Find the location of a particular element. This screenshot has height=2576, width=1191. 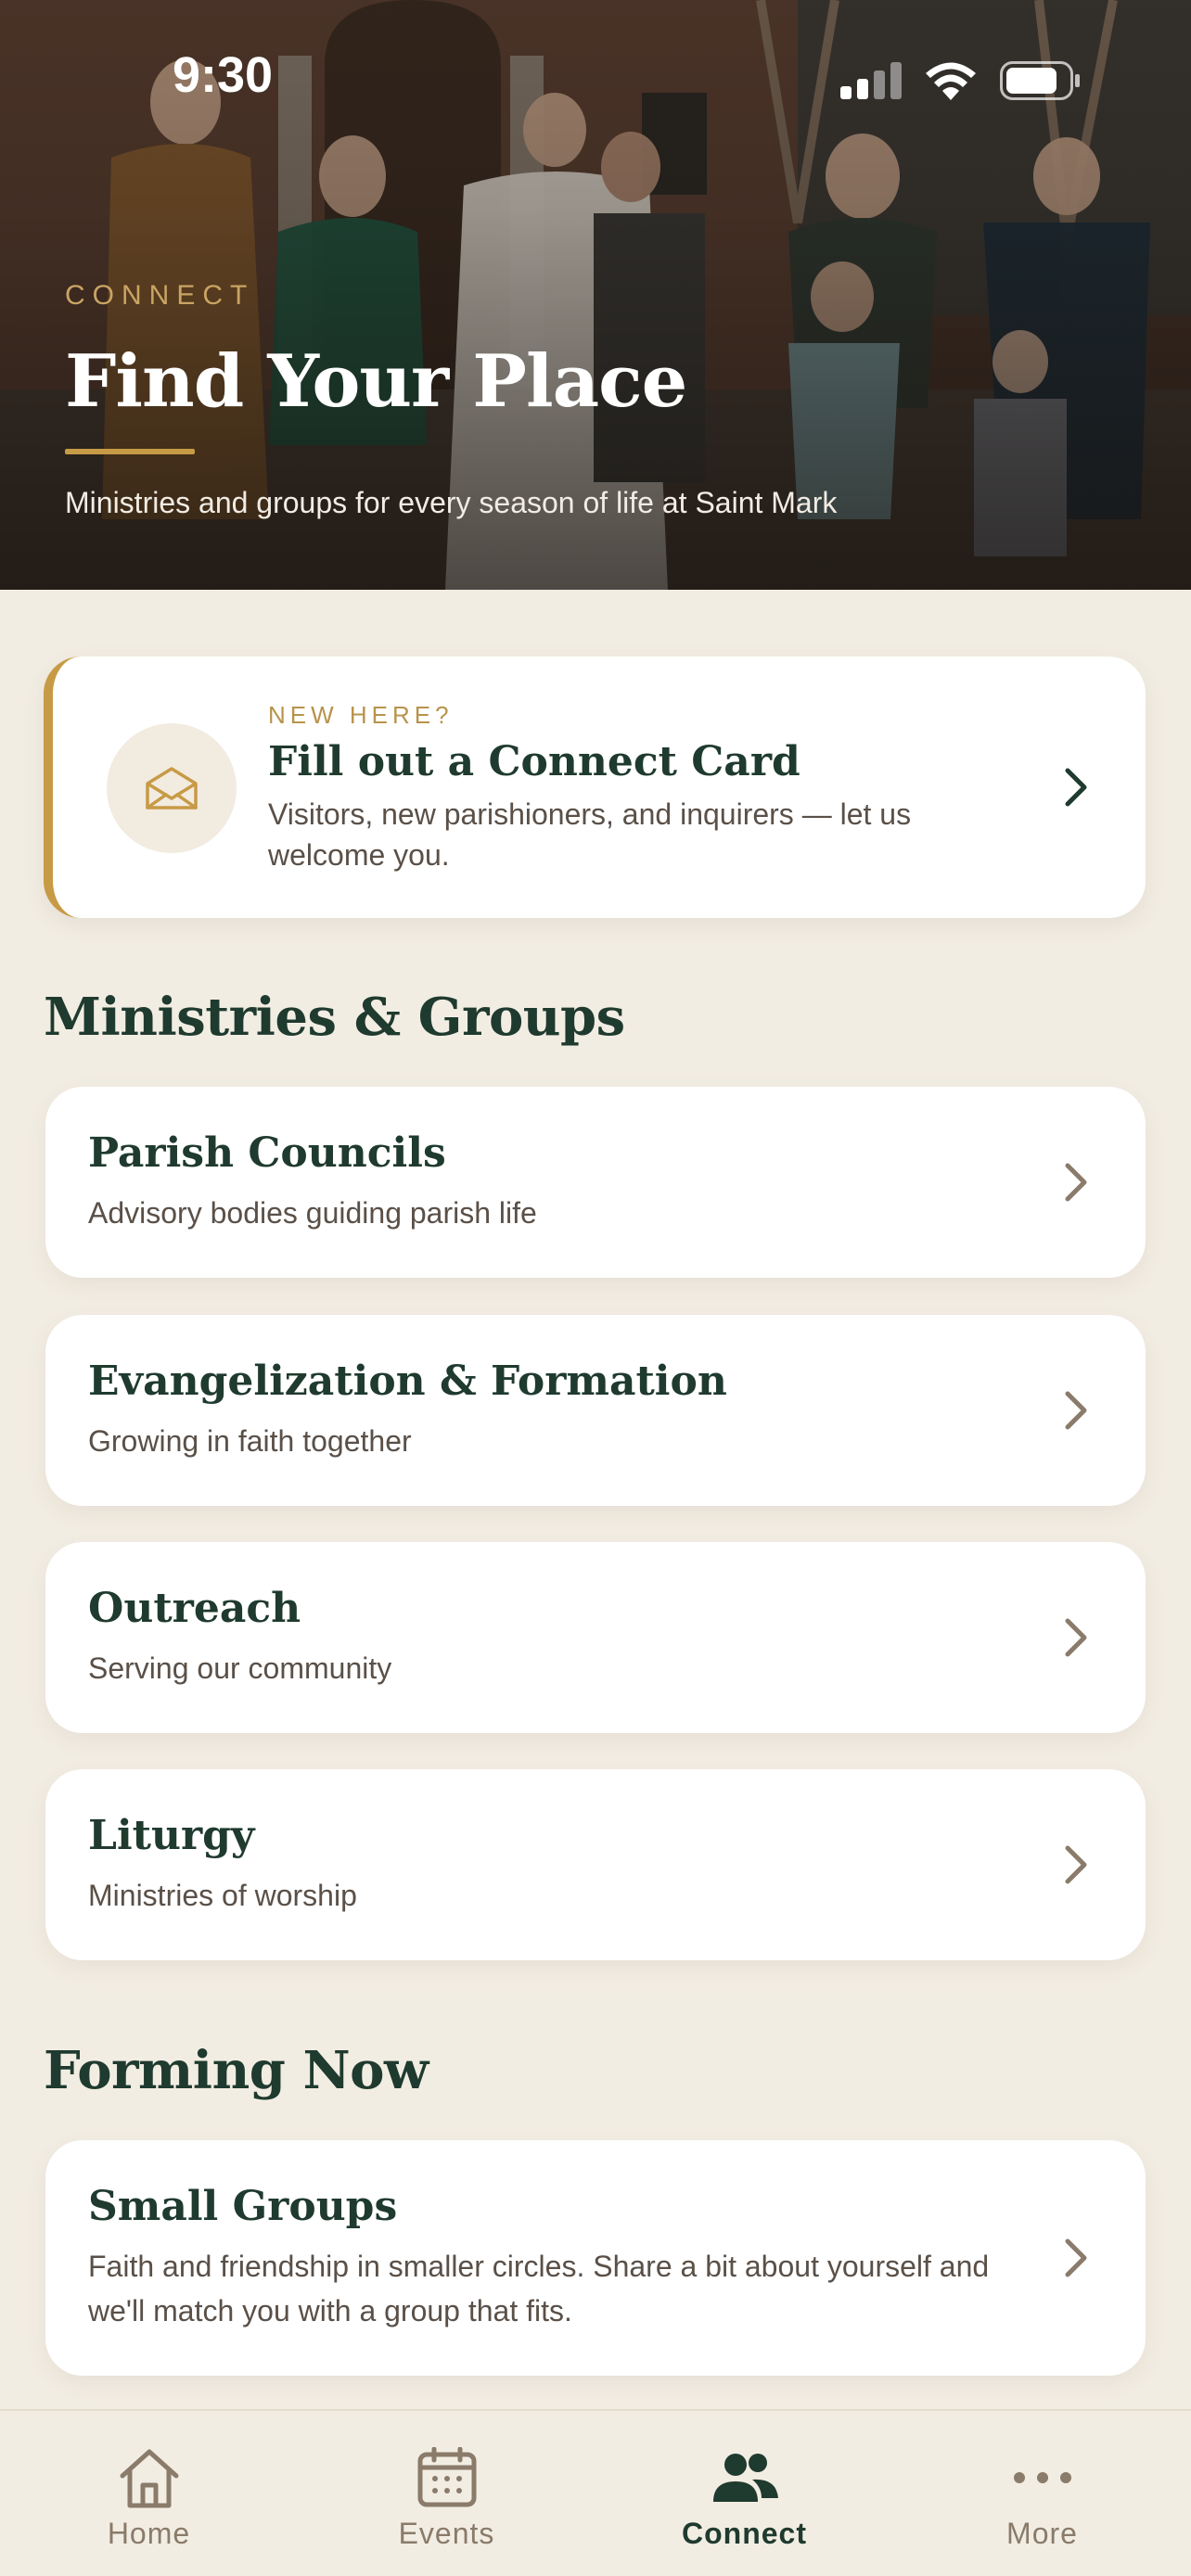

envelope-icon is located at coordinates (172, 789).